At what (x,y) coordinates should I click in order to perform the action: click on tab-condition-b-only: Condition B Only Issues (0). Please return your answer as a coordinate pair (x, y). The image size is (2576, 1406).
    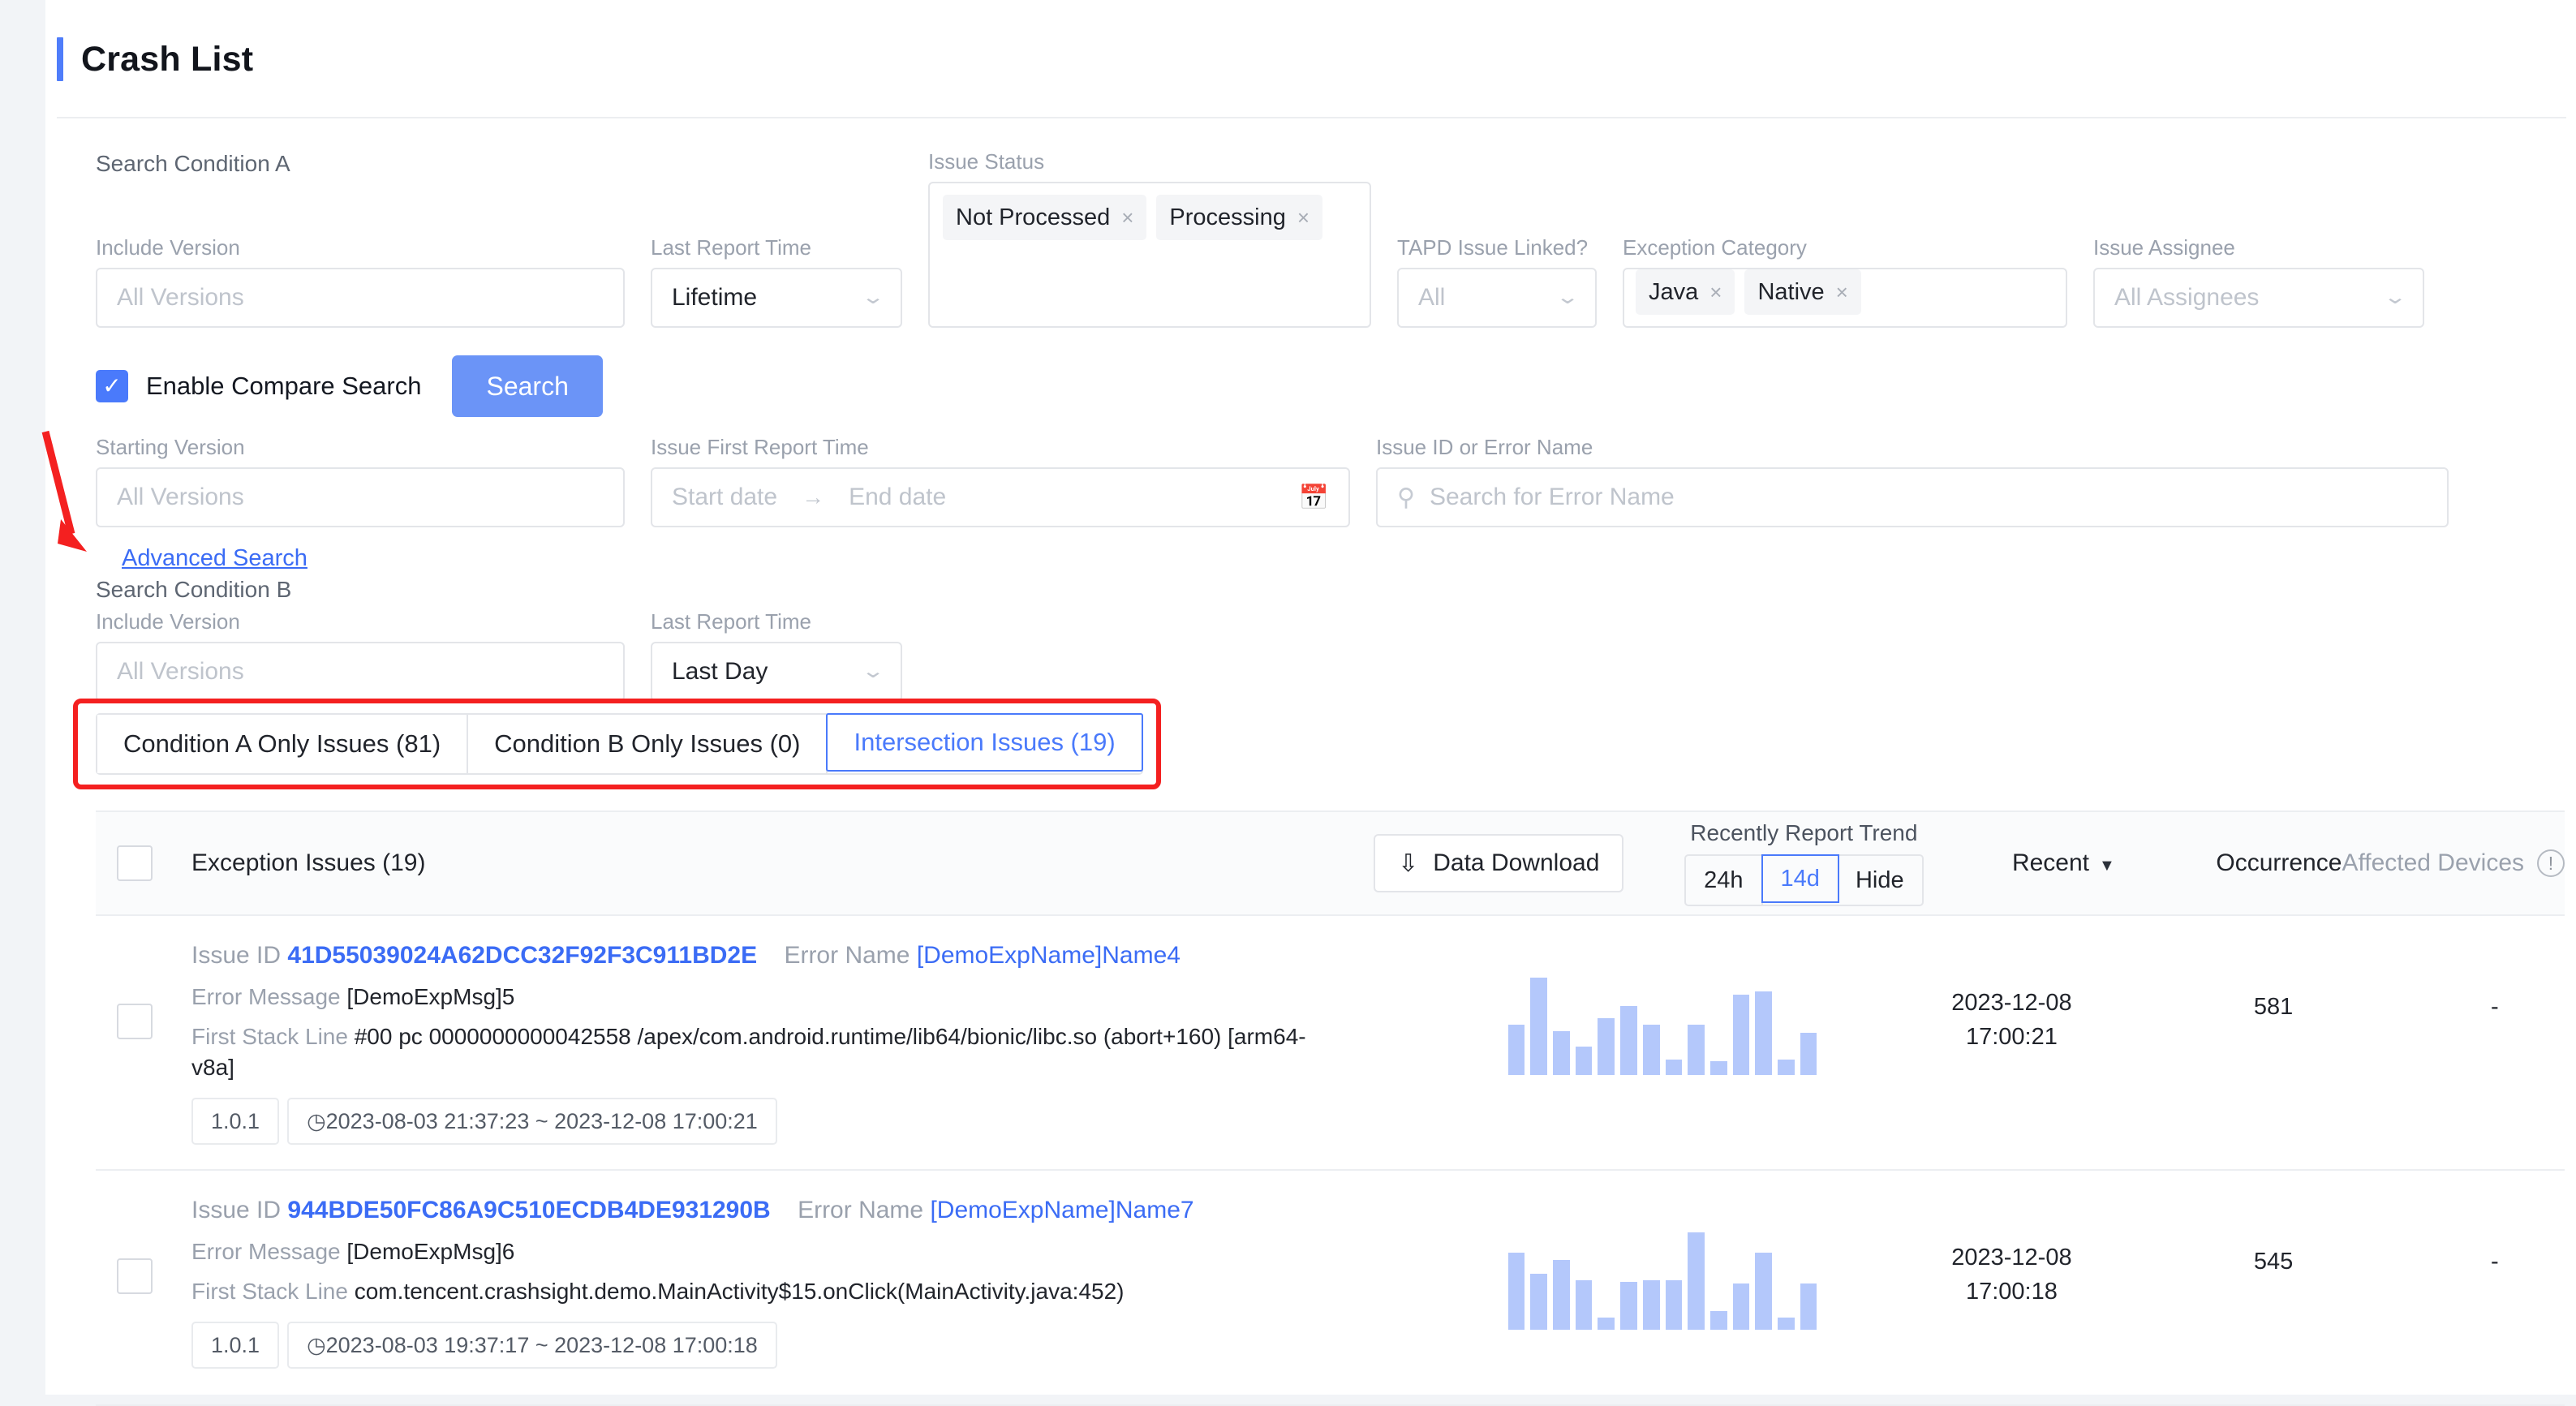
    Looking at the image, I should click on (648, 744).